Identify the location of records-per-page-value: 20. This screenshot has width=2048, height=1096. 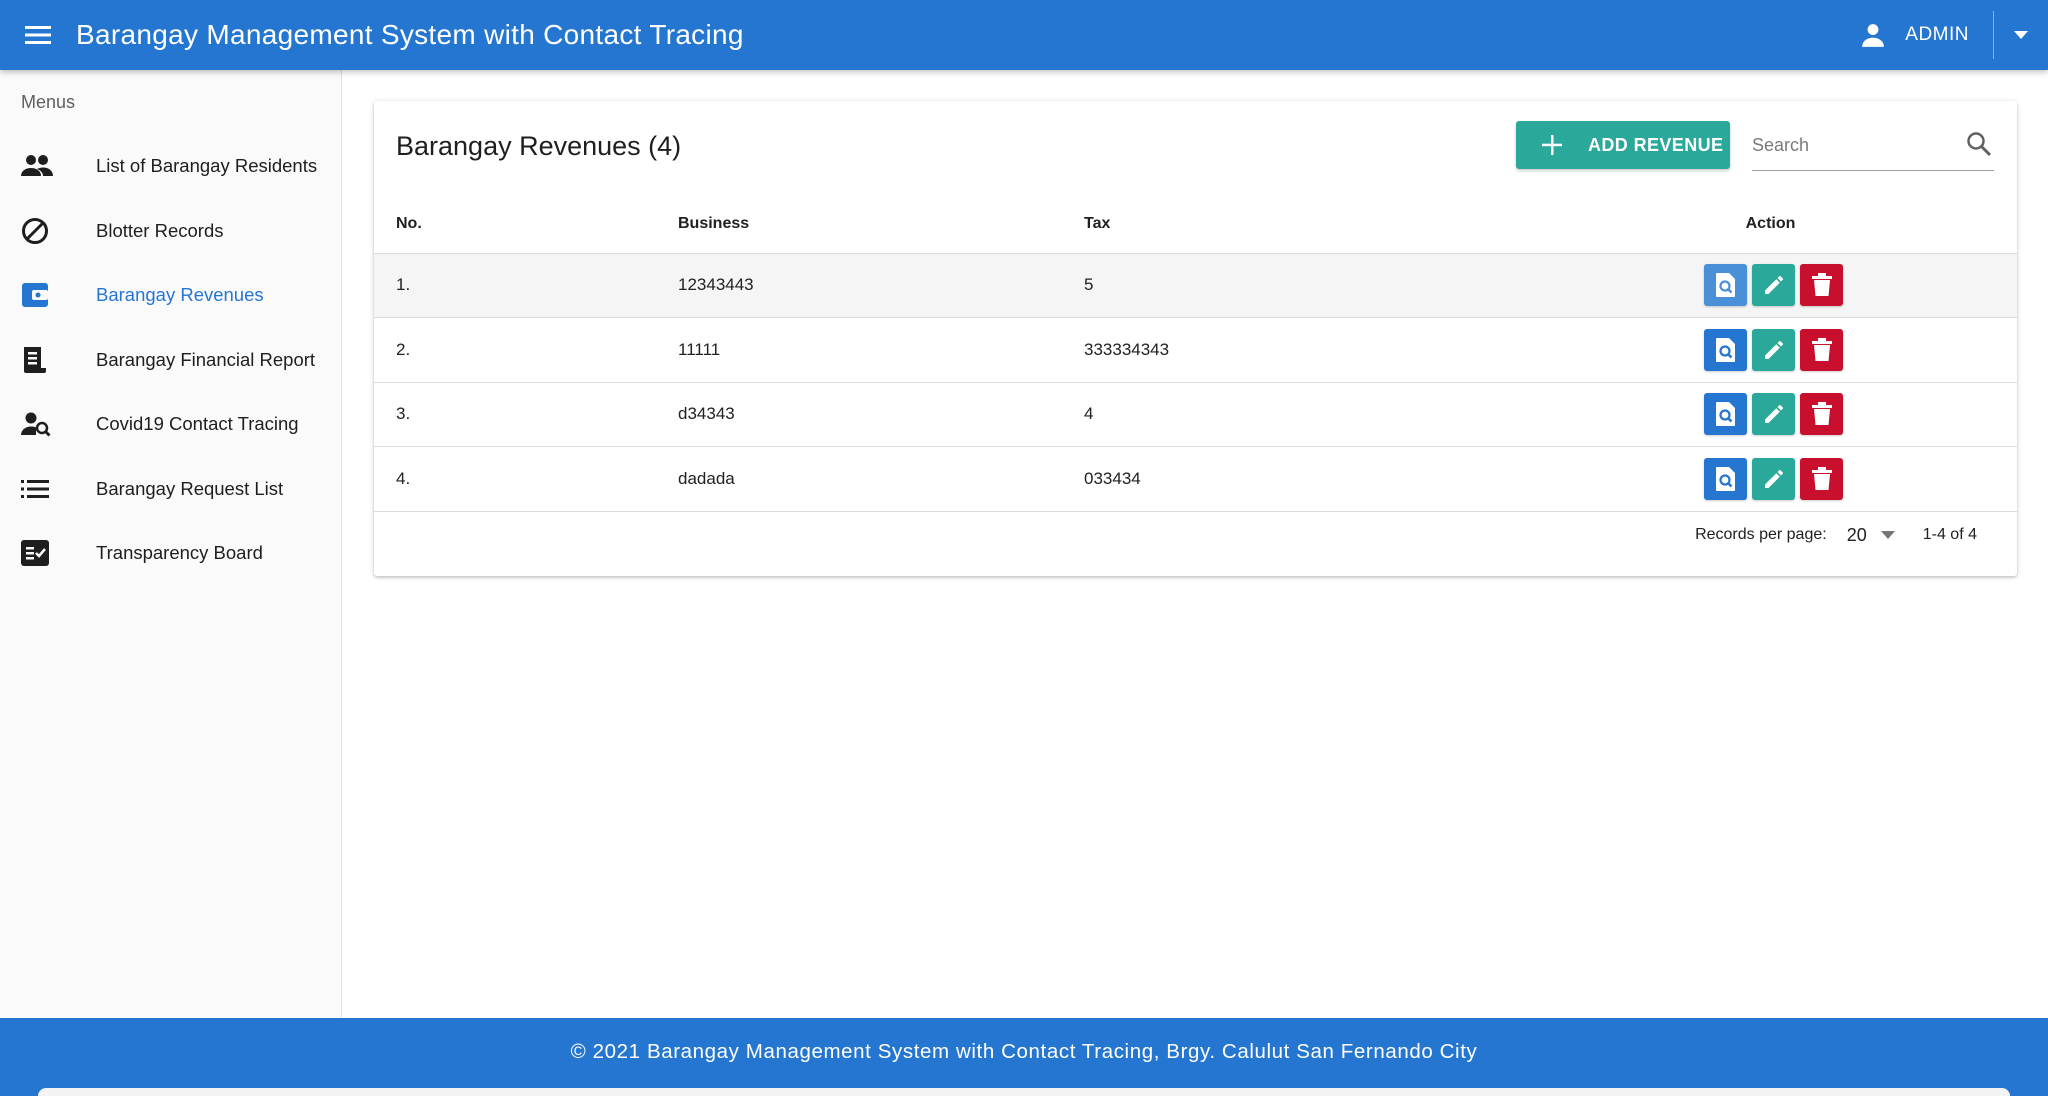
(1856, 534).